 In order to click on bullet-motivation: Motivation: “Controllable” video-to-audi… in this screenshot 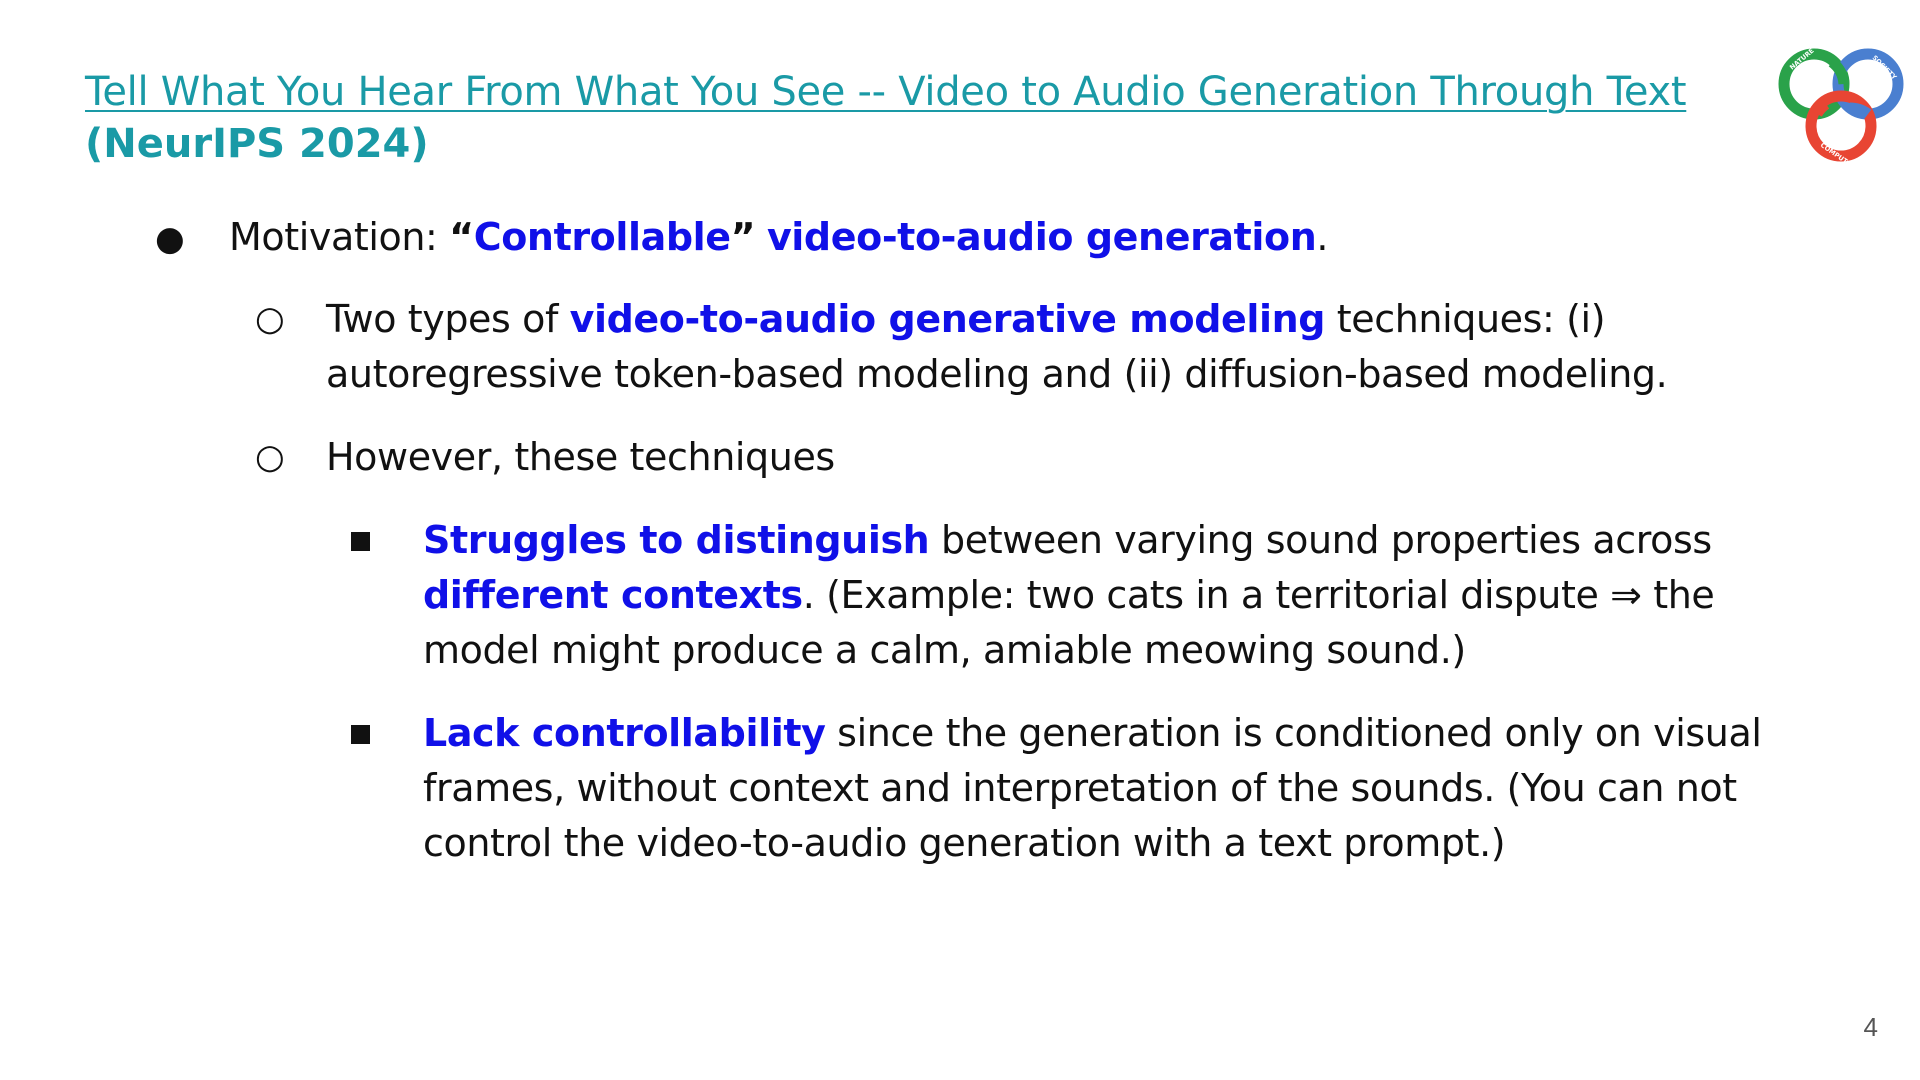, I will do `click(778, 237)`.